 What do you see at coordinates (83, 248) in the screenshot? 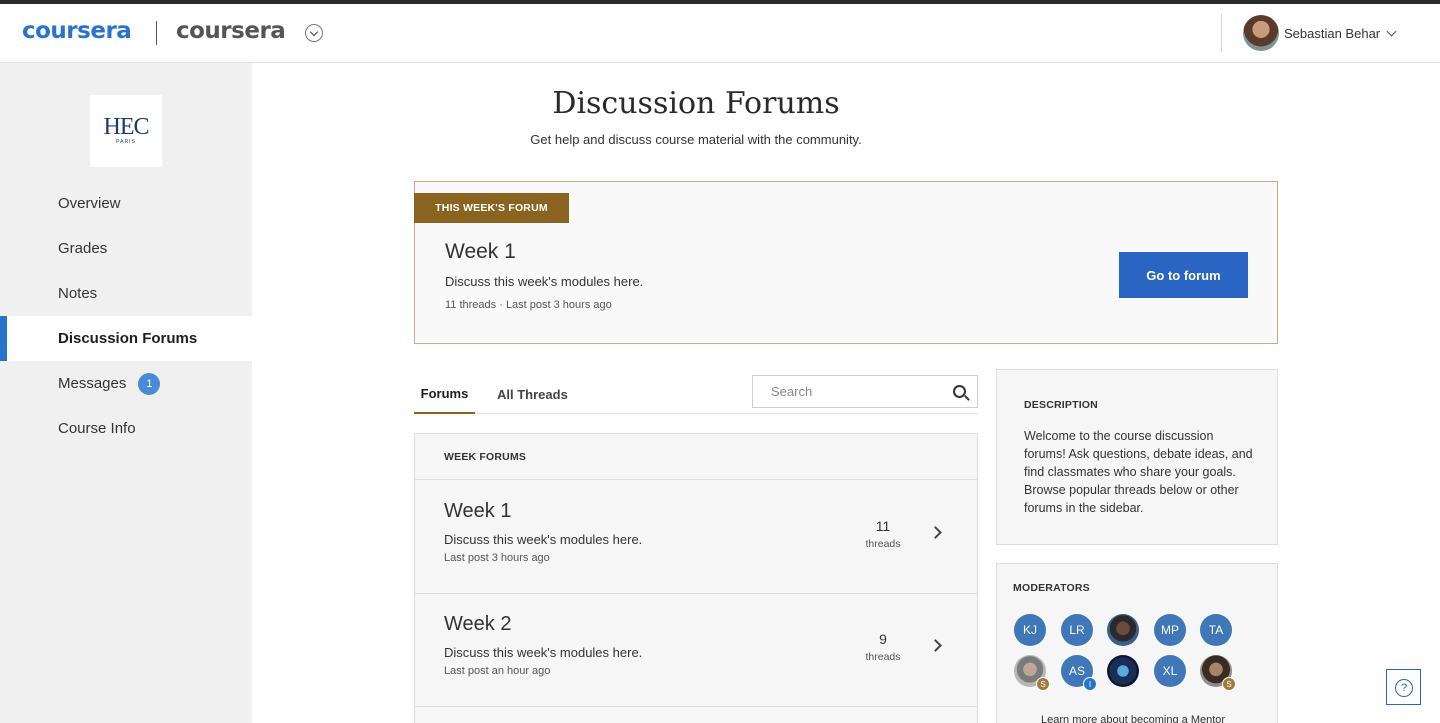
I see `sidebar-item-label: Grades` at bounding box center [83, 248].